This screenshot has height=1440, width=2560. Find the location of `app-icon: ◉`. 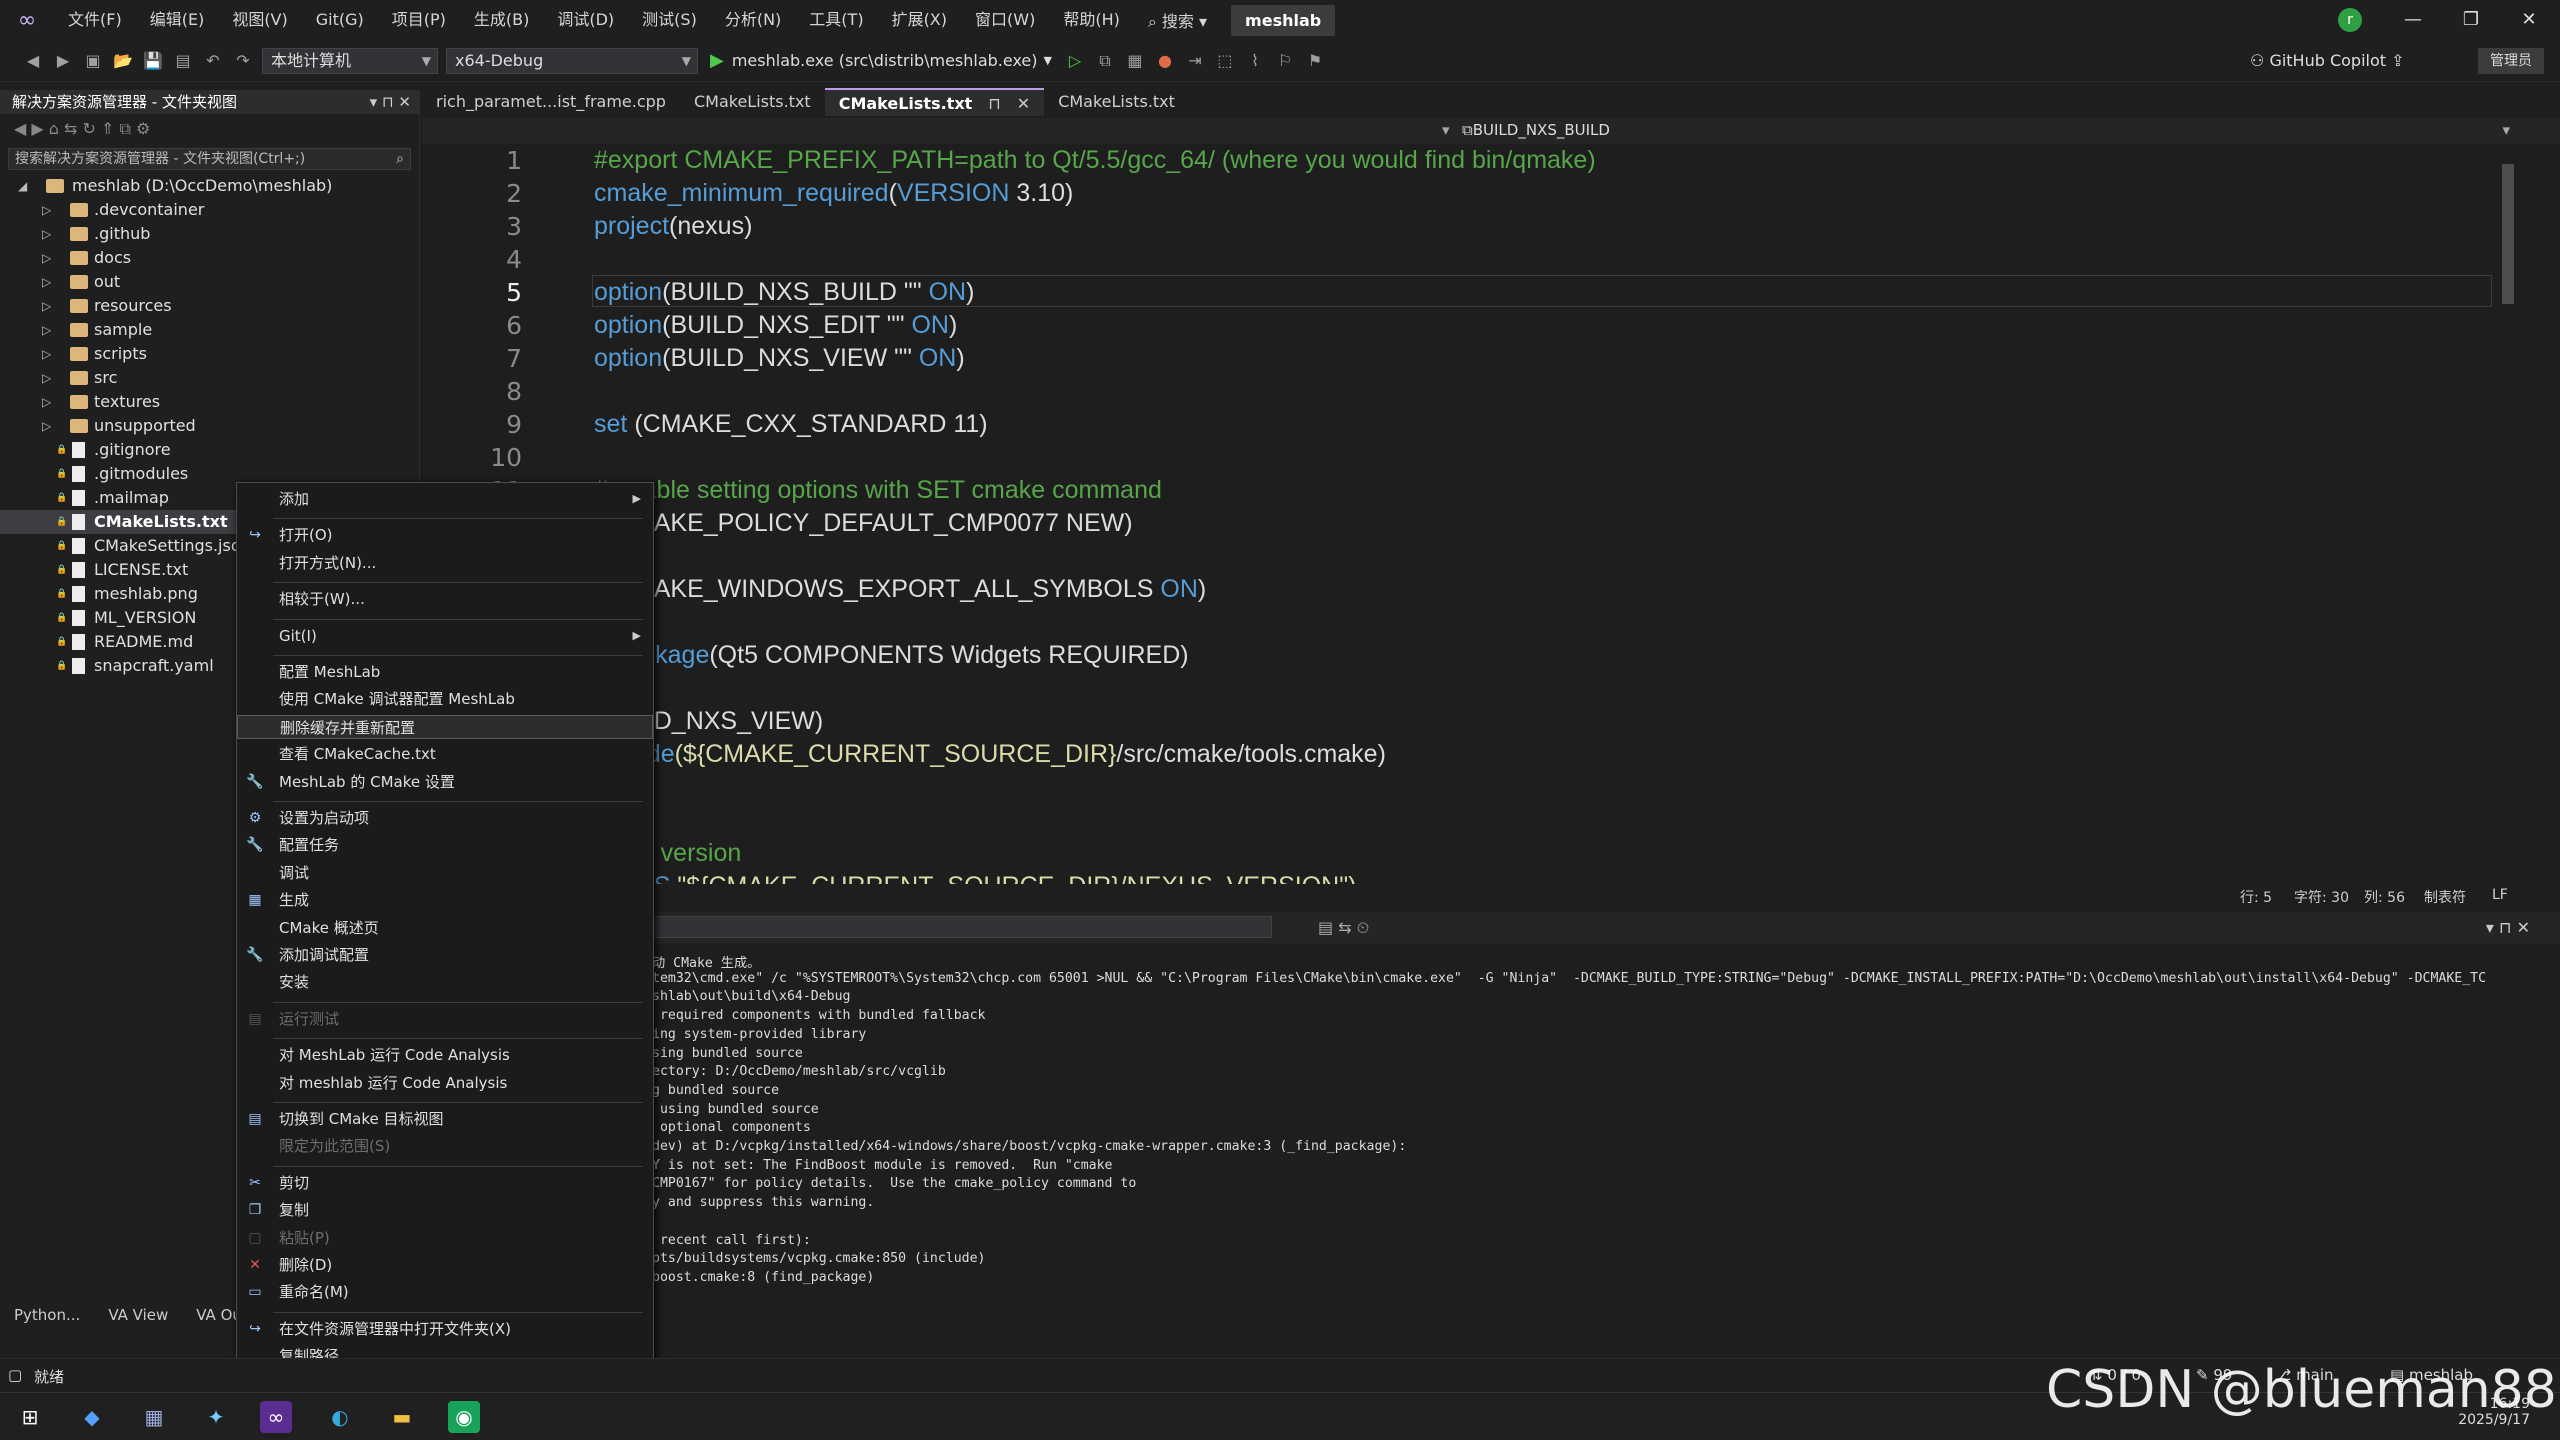

app-icon: ◉ is located at coordinates (464, 1417).